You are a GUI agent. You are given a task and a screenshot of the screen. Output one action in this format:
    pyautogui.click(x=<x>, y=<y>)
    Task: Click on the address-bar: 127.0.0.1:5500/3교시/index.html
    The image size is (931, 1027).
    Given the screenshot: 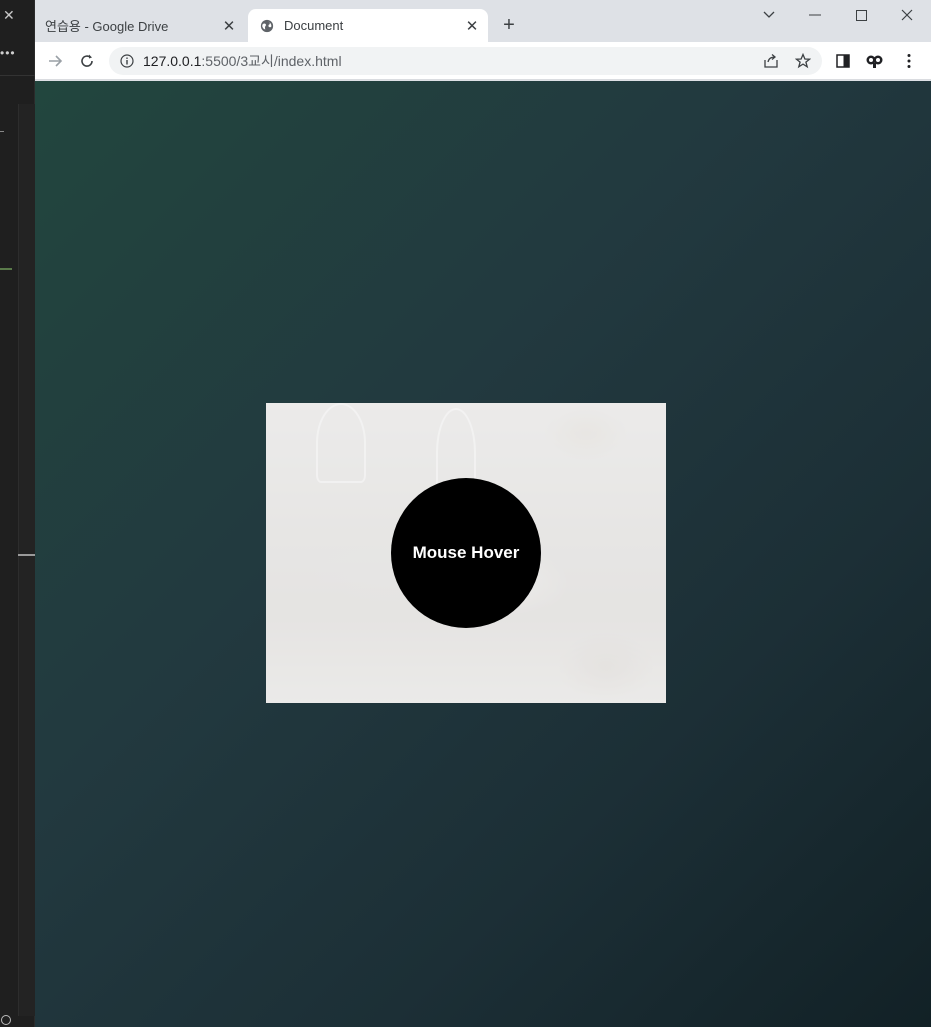 What is the action you would take?
    pyautogui.click(x=465, y=61)
    